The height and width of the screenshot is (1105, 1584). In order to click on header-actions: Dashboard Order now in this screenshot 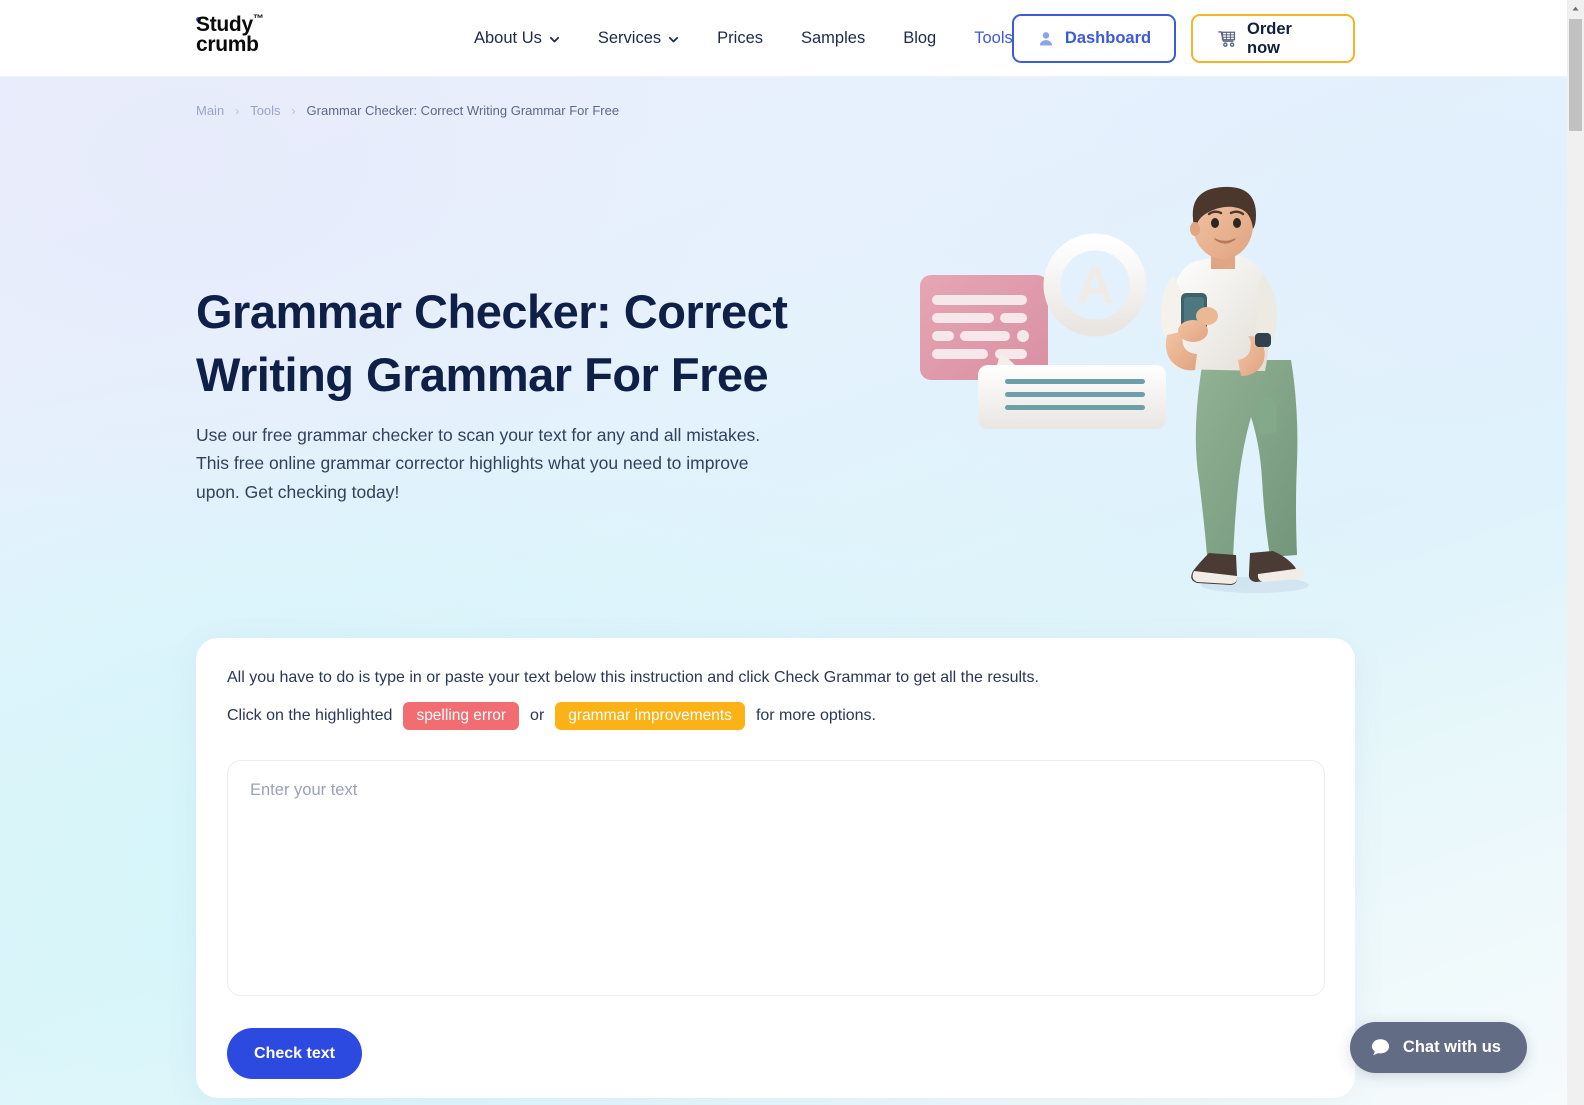, I will do `click(1183, 38)`.